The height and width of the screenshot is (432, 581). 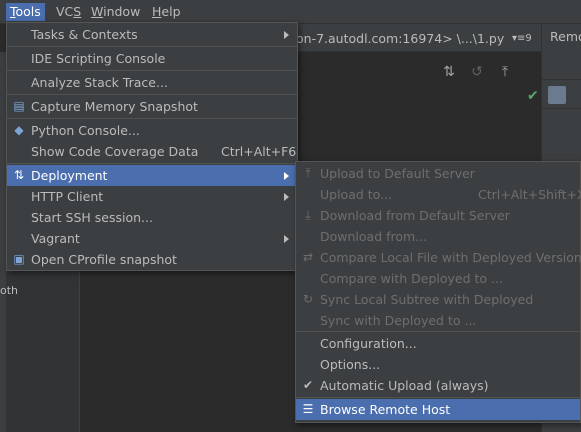 I want to click on menu-item-show-code-coverage-data: Show Code Coverage Data Ctrl+Alt+F6, so click(x=152, y=151).